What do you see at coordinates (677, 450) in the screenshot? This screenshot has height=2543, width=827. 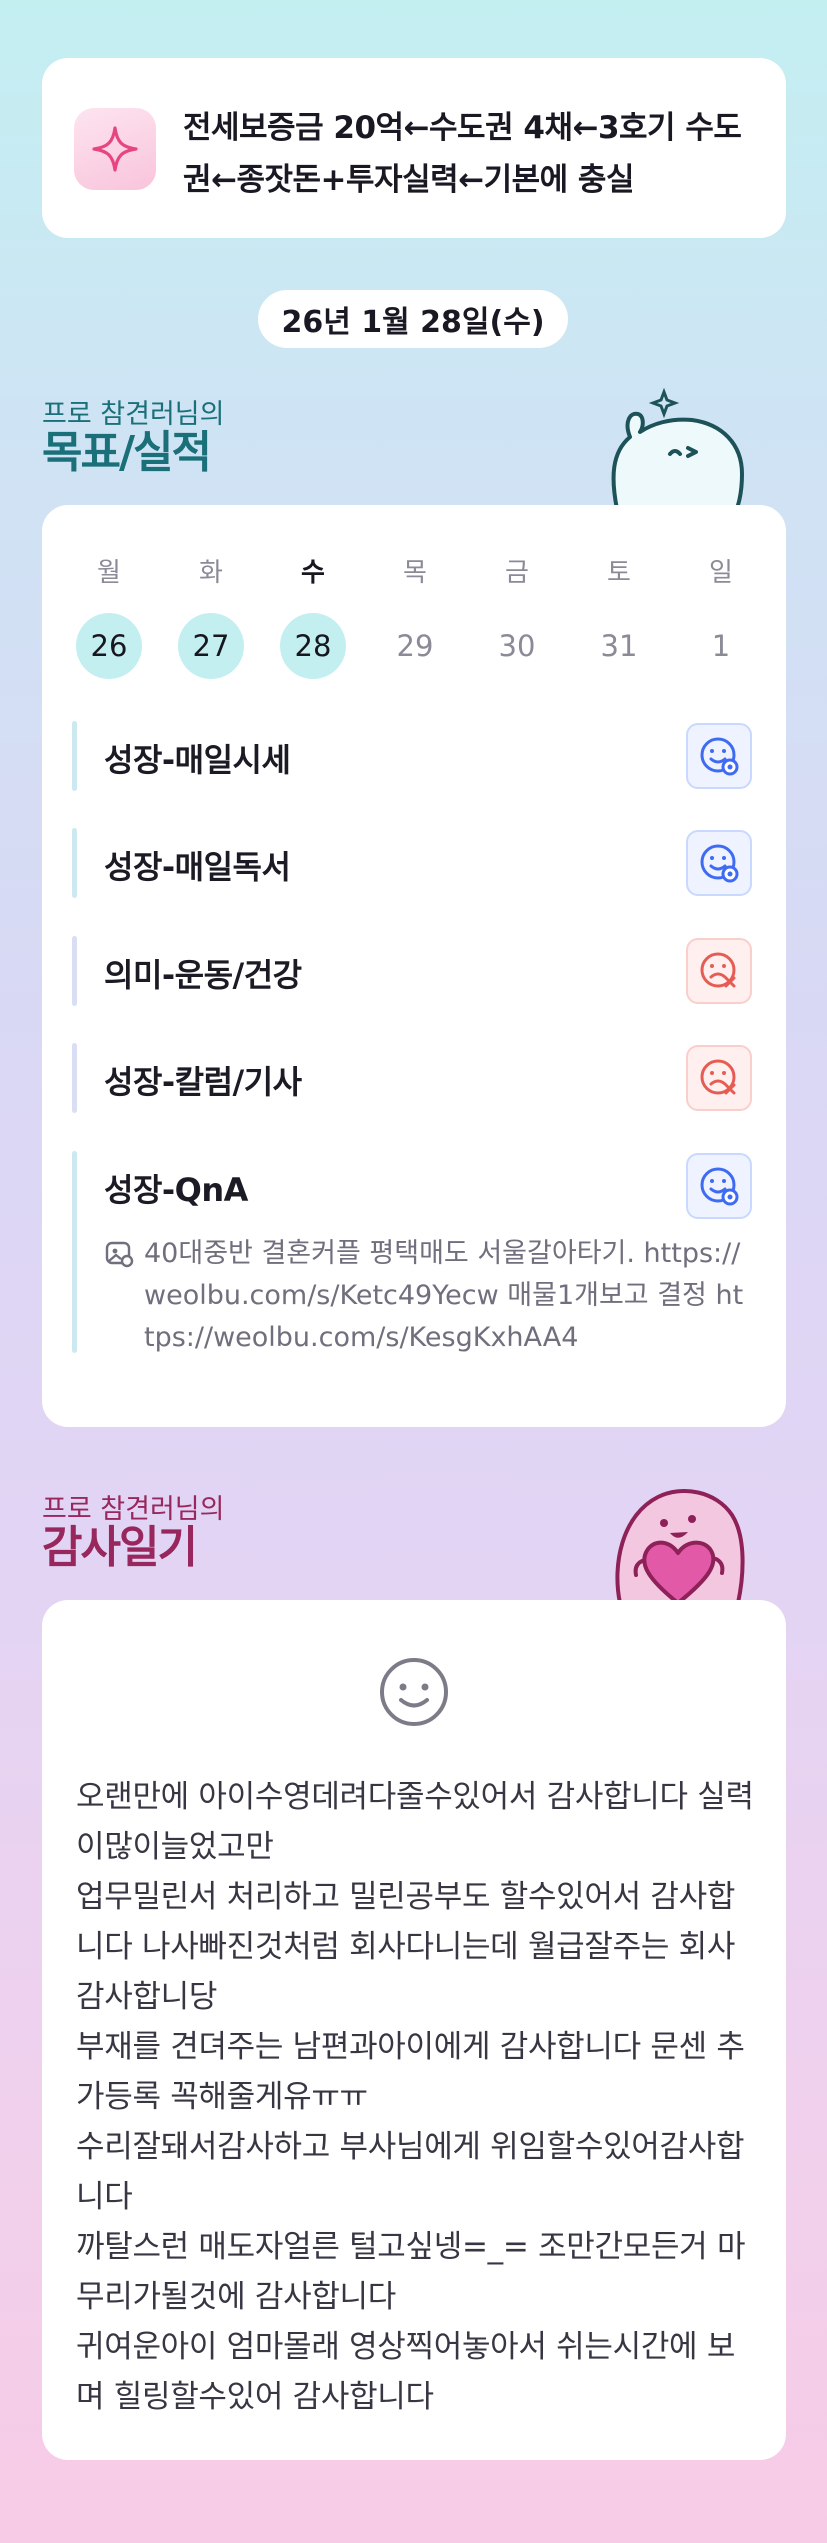 I see `mascot-waving-illustration` at bounding box center [677, 450].